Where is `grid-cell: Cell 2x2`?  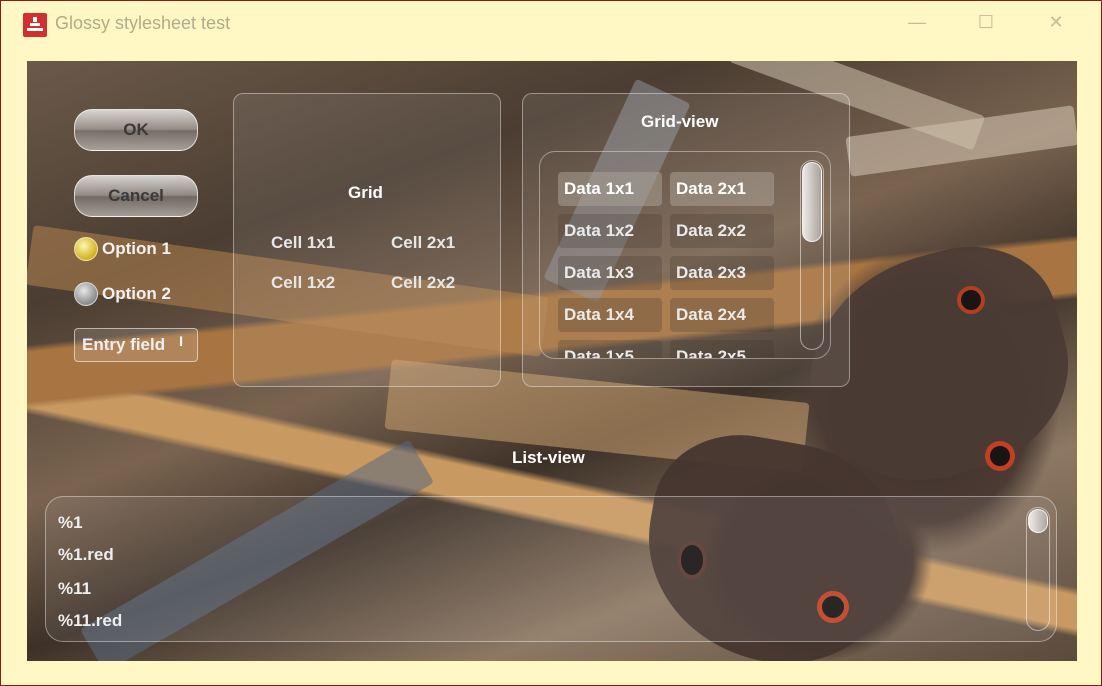 grid-cell: Cell 2x2 is located at coordinates (423, 282).